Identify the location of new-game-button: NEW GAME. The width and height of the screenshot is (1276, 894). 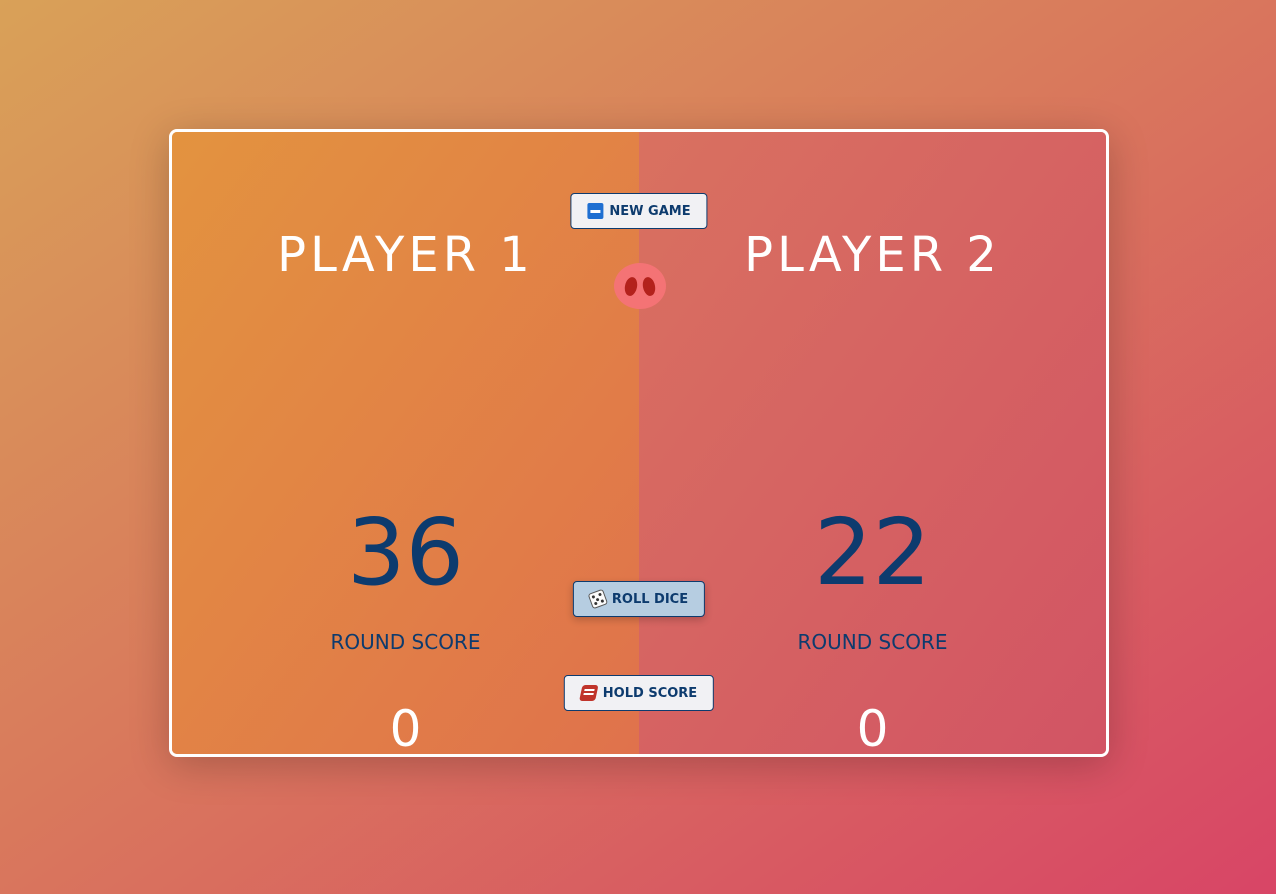
(639, 211).